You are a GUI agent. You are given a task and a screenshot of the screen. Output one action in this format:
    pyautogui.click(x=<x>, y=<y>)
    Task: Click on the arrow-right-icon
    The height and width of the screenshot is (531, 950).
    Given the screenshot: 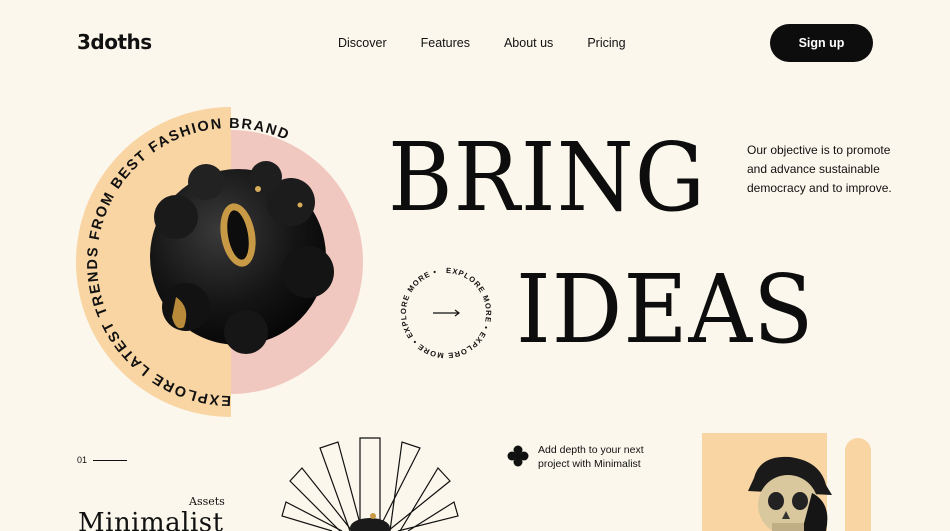 What is the action you would take?
    pyautogui.click(x=446, y=313)
    